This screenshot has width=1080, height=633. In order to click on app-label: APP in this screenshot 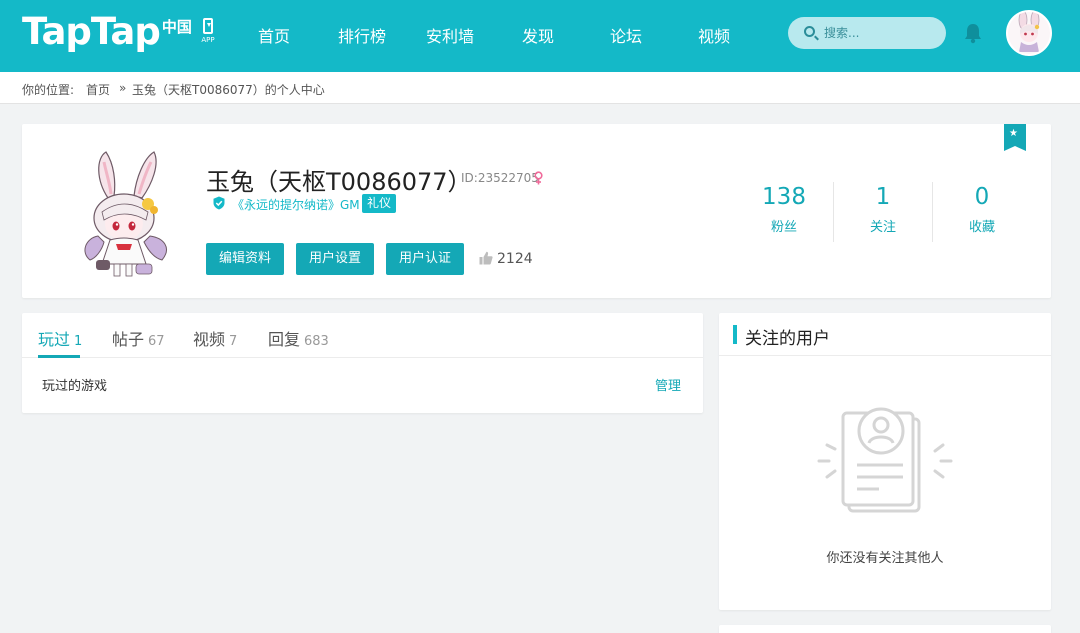, I will do `click(208, 40)`.